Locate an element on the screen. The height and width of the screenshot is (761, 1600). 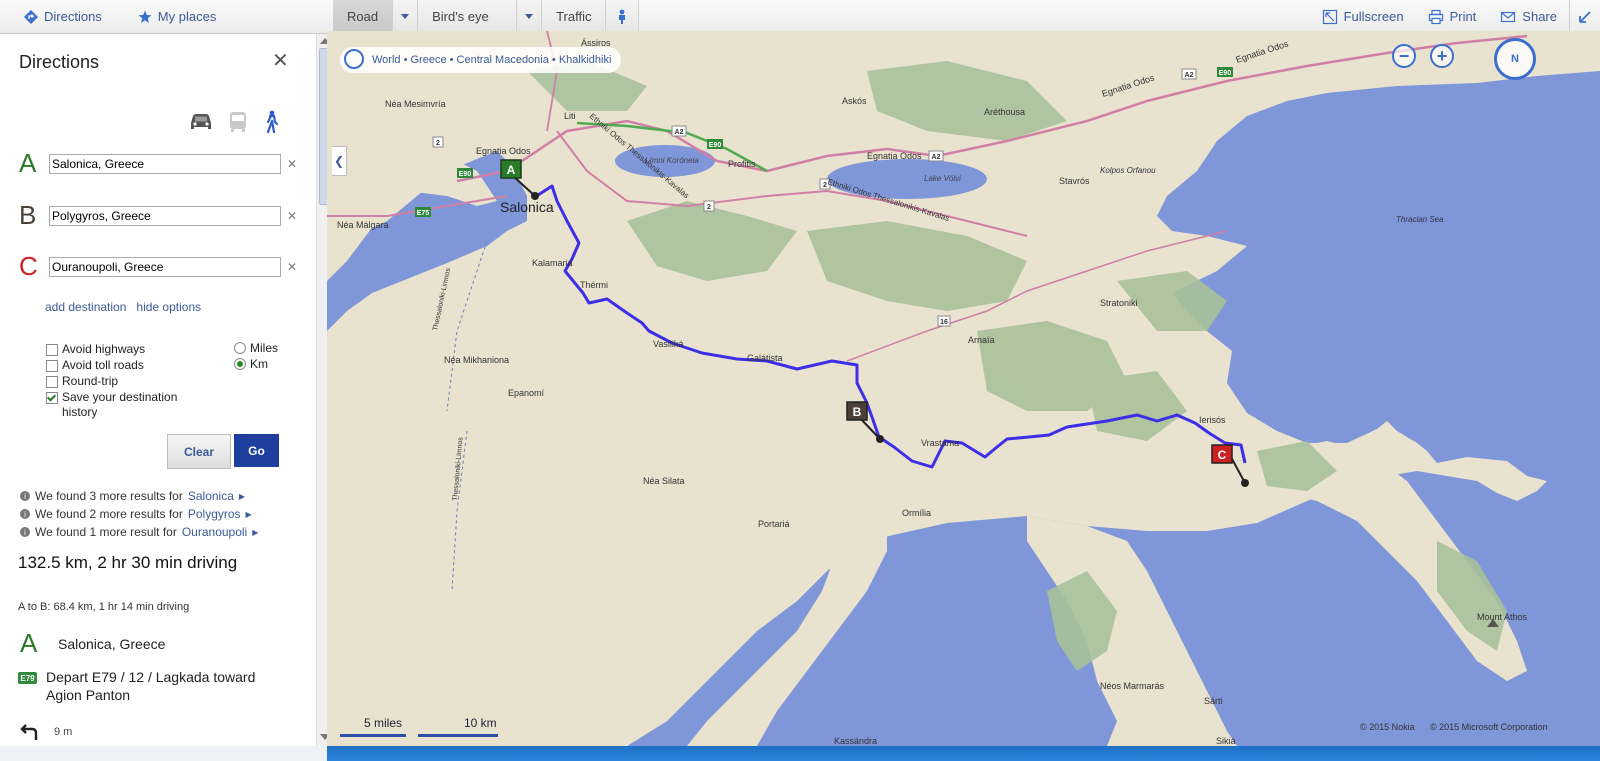
option-save-history: Save your destination history is located at coordinates (111, 405).